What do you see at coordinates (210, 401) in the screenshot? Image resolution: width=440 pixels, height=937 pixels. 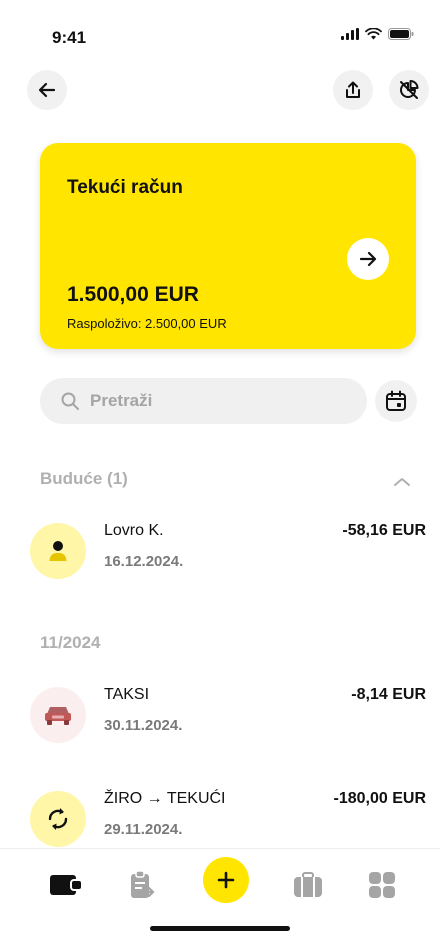 I see `search-input` at bounding box center [210, 401].